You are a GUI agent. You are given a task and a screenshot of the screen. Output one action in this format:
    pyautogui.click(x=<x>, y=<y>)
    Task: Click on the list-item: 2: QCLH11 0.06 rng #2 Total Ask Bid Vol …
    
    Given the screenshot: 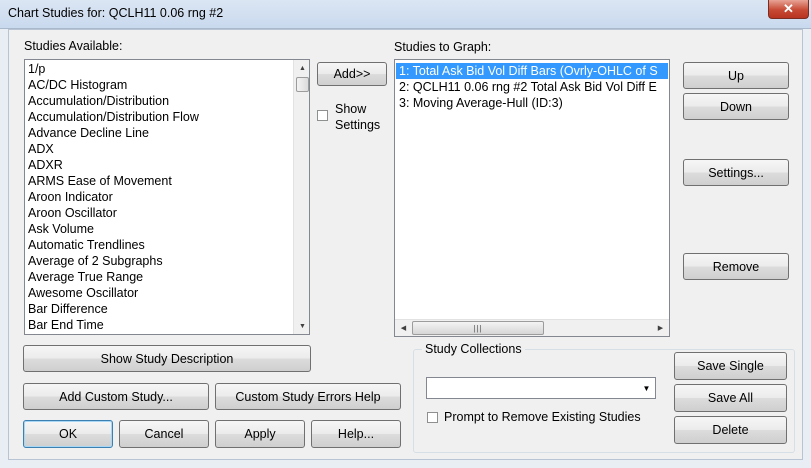 What is the action you would take?
    pyautogui.click(x=532, y=87)
    